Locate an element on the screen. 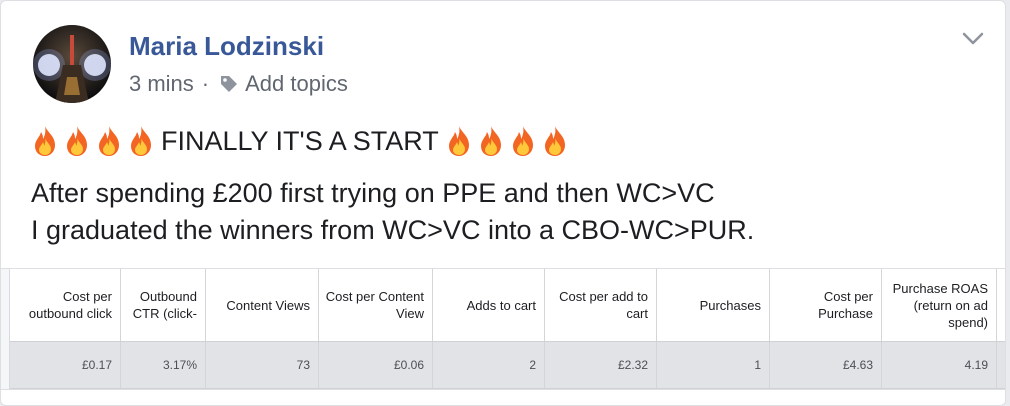 Image resolution: width=1010 pixels, height=406 pixels. table-cell: £2.32 is located at coordinates (601, 365).